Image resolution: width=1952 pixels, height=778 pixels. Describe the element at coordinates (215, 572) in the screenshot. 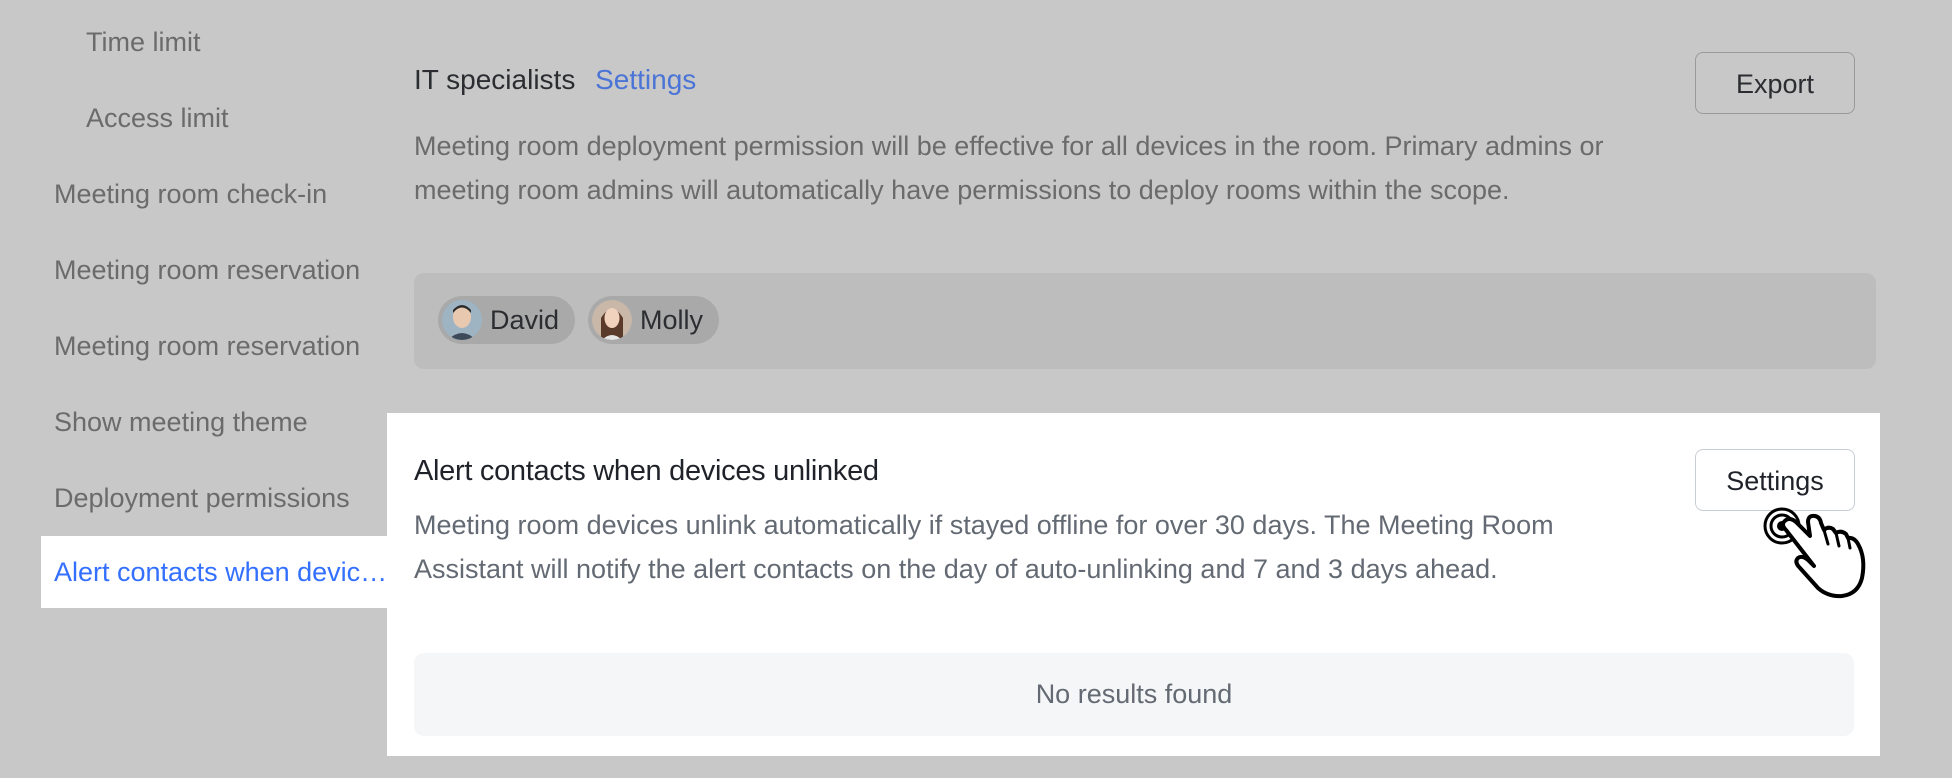

I see `sidebar-item-alert-contacts: Alert contacts when devices unlinked` at that location.